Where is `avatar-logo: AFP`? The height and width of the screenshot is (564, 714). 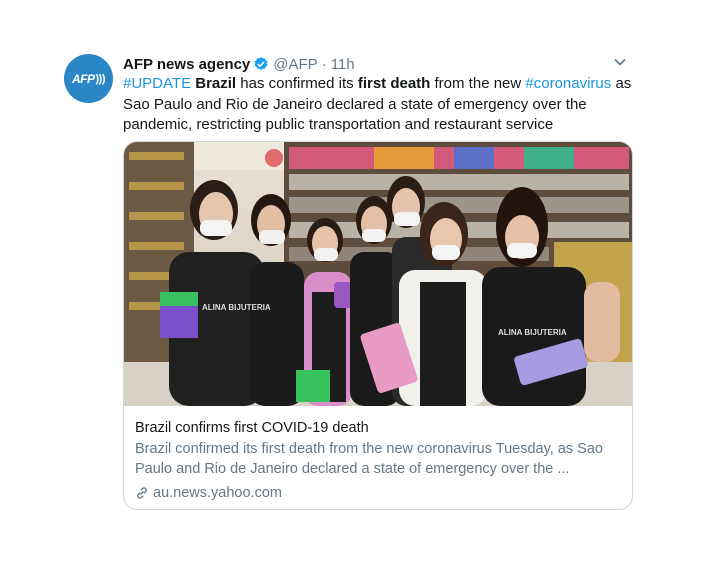
avatar-logo: AFP is located at coordinates (83, 78).